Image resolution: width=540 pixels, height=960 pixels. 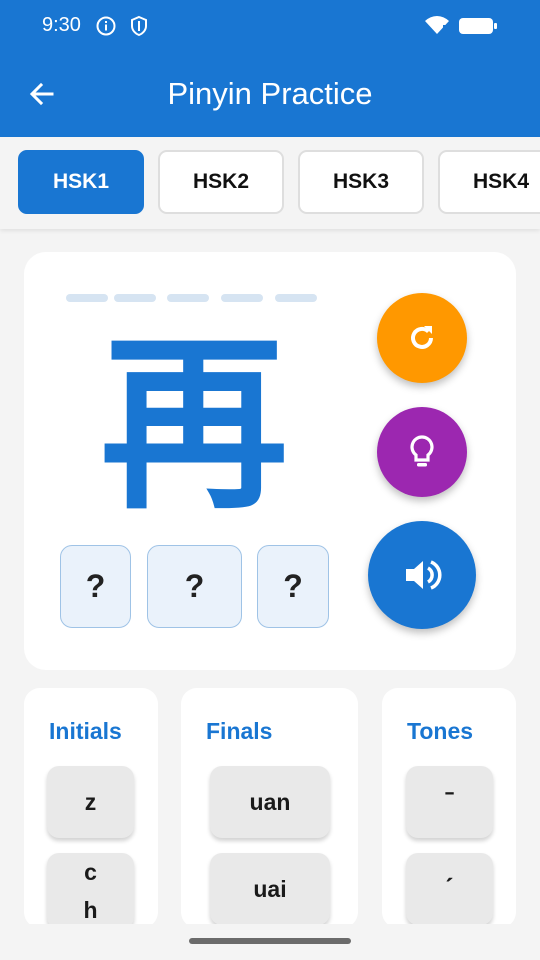 What do you see at coordinates (194, 586) in the screenshot?
I see `pinyin-slot-final: ?` at bounding box center [194, 586].